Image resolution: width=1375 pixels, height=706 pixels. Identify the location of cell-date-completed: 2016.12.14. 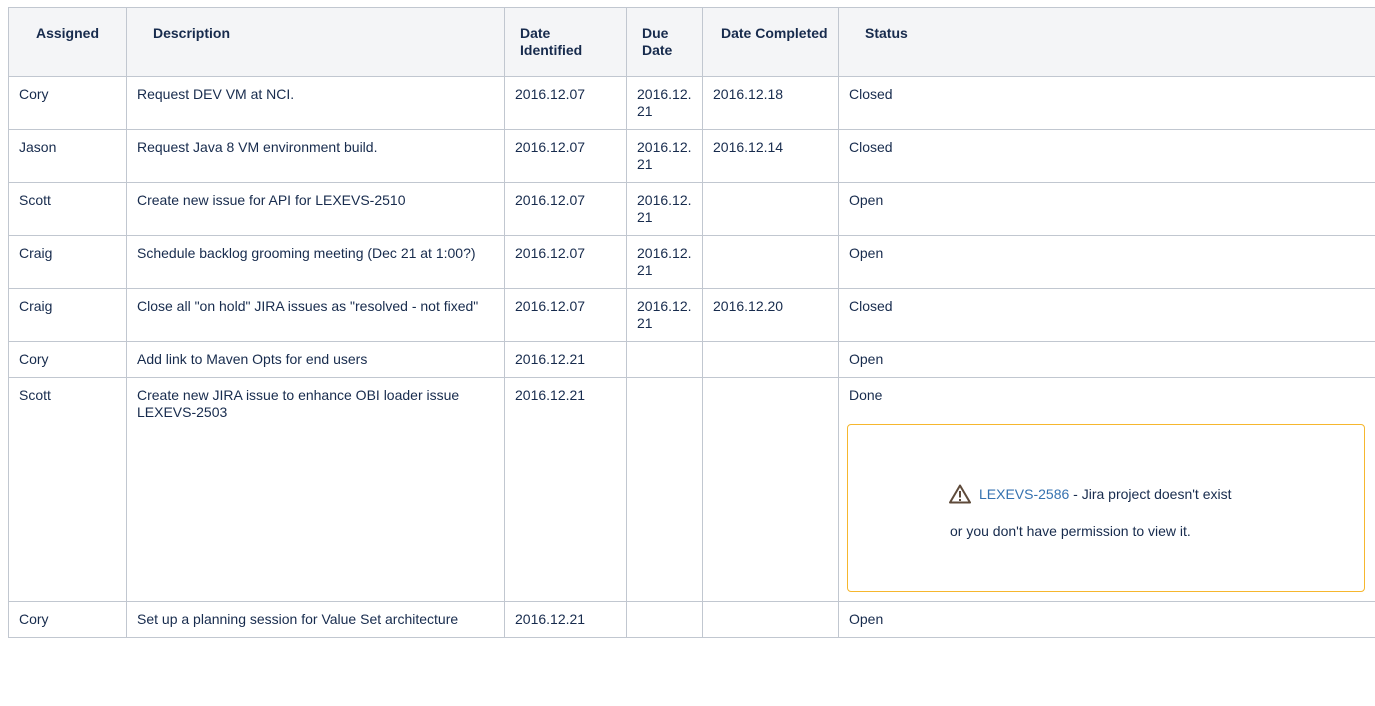
(770, 156).